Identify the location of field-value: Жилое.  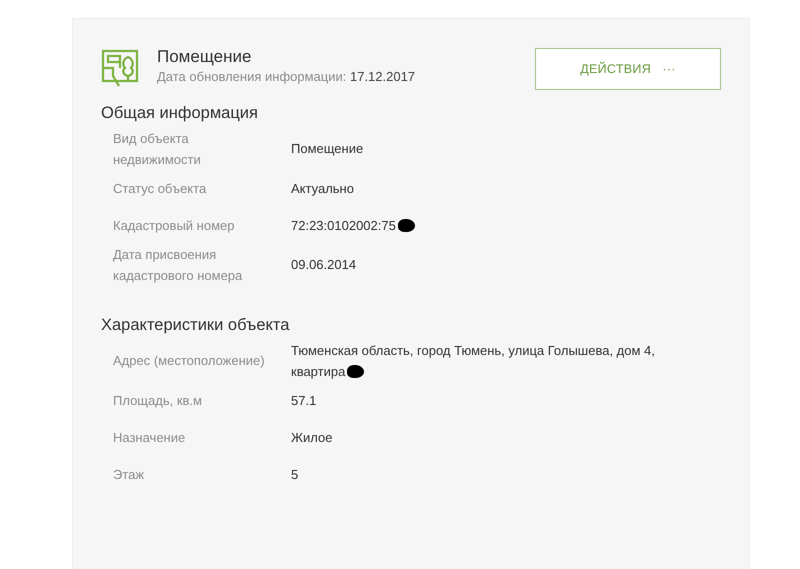
(311, 437).